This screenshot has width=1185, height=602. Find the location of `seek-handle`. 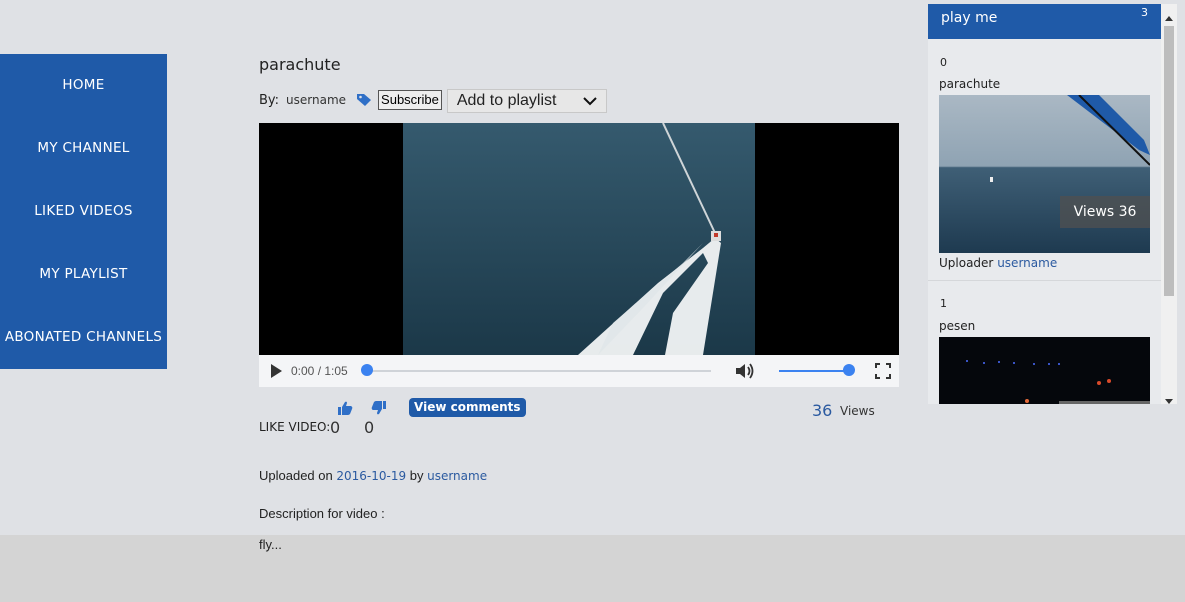

seek-handle is located at coordinates (367, 370).